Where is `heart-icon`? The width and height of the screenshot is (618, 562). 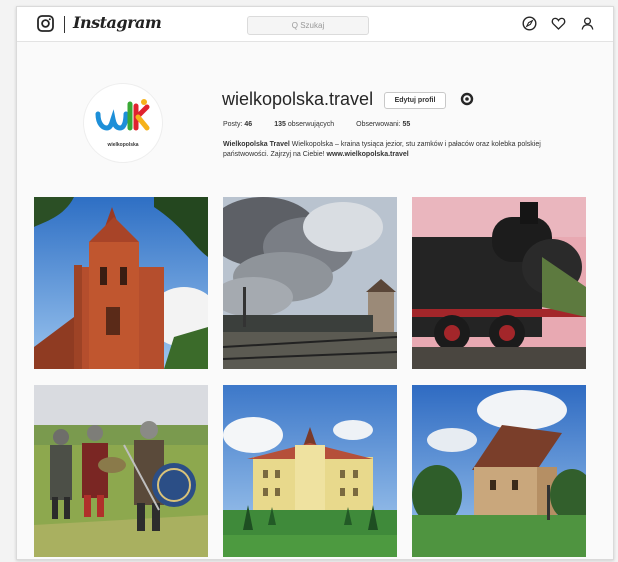 heart-icon is located at coordinates (558, 23).